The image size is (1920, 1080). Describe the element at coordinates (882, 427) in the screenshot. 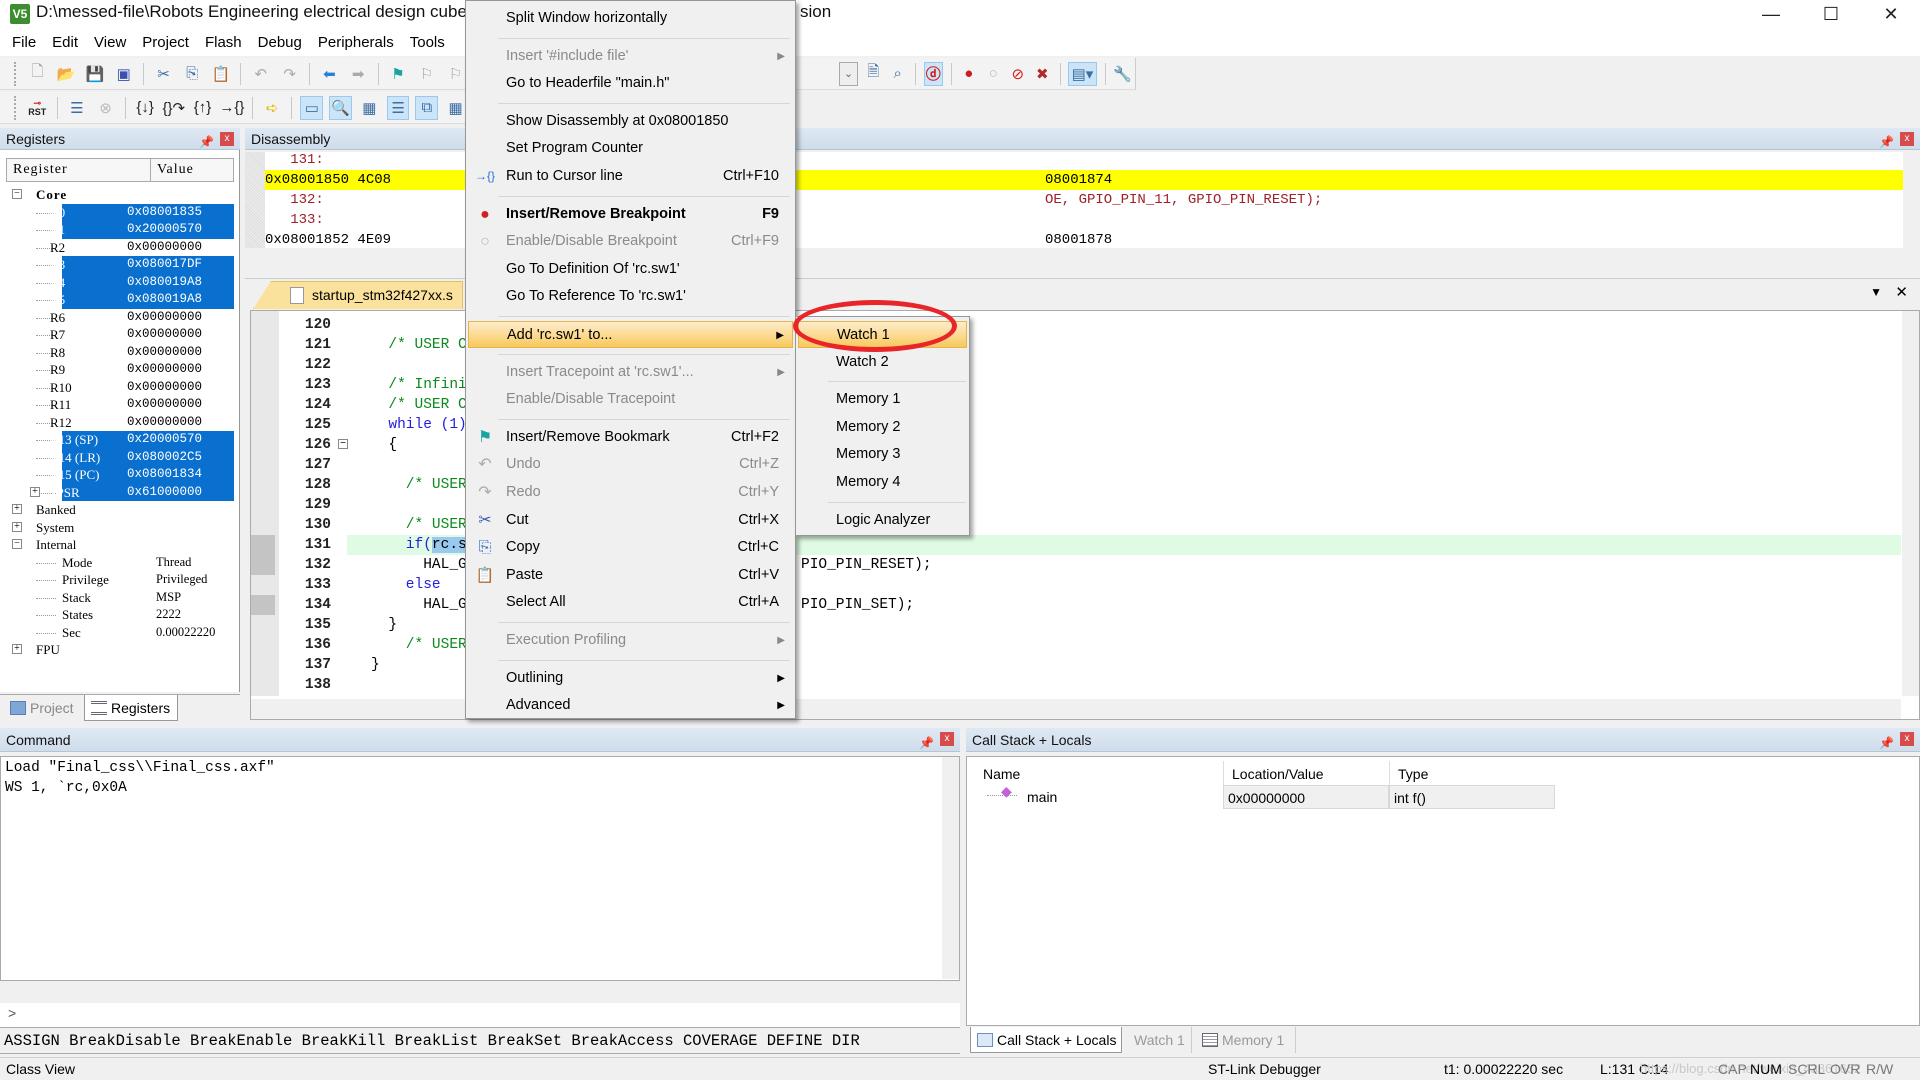

I see `submenu-item-memory-2: Memory 2` at that location.